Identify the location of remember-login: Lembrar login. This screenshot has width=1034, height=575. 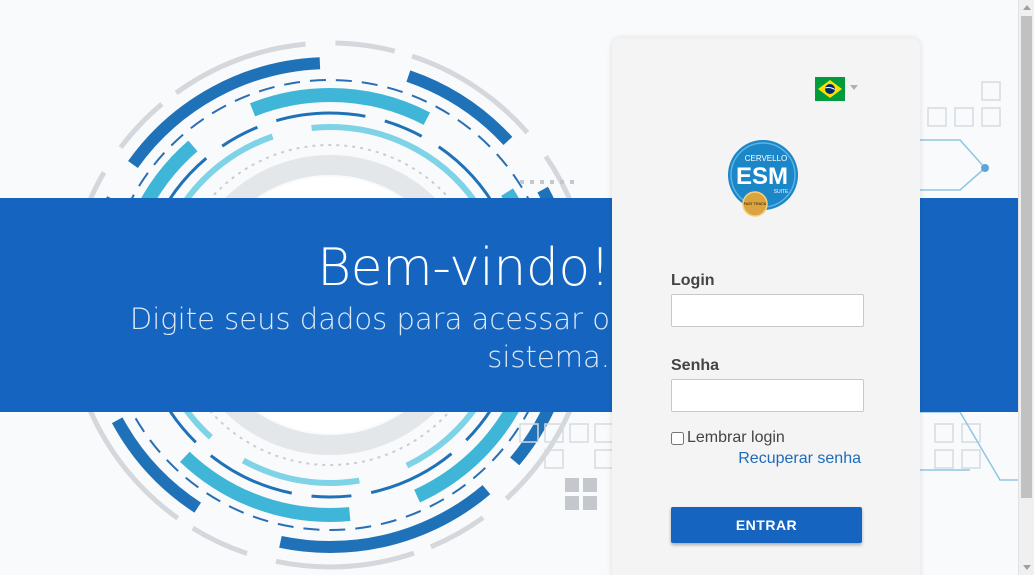
(728, 438).